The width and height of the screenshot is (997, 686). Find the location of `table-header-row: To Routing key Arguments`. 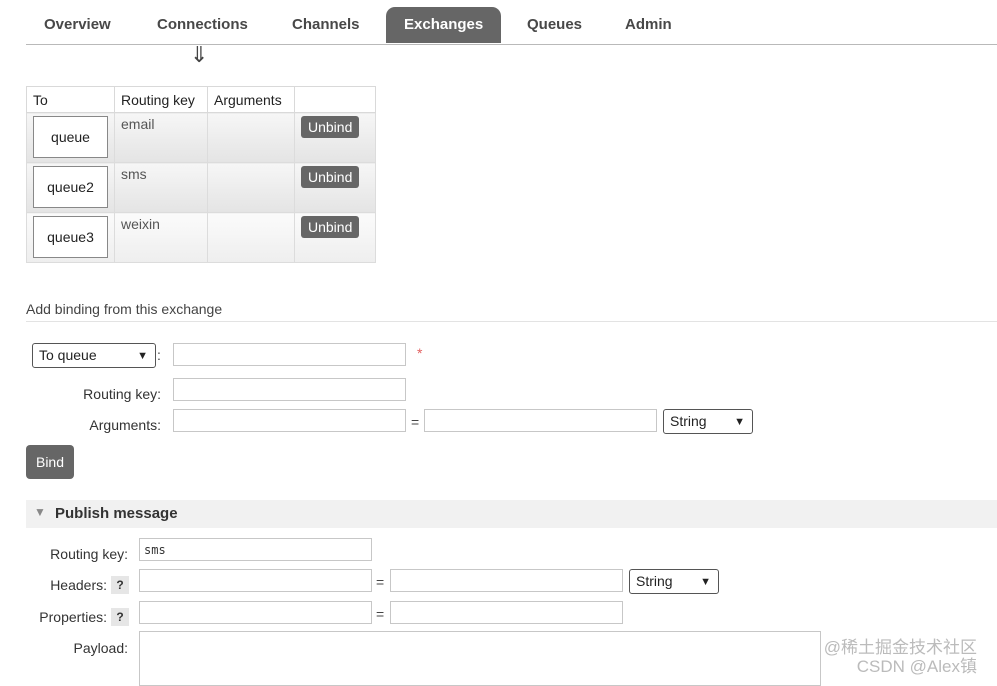

table-header-row: To Routing key Arguments is located at coordinates (201, 99).